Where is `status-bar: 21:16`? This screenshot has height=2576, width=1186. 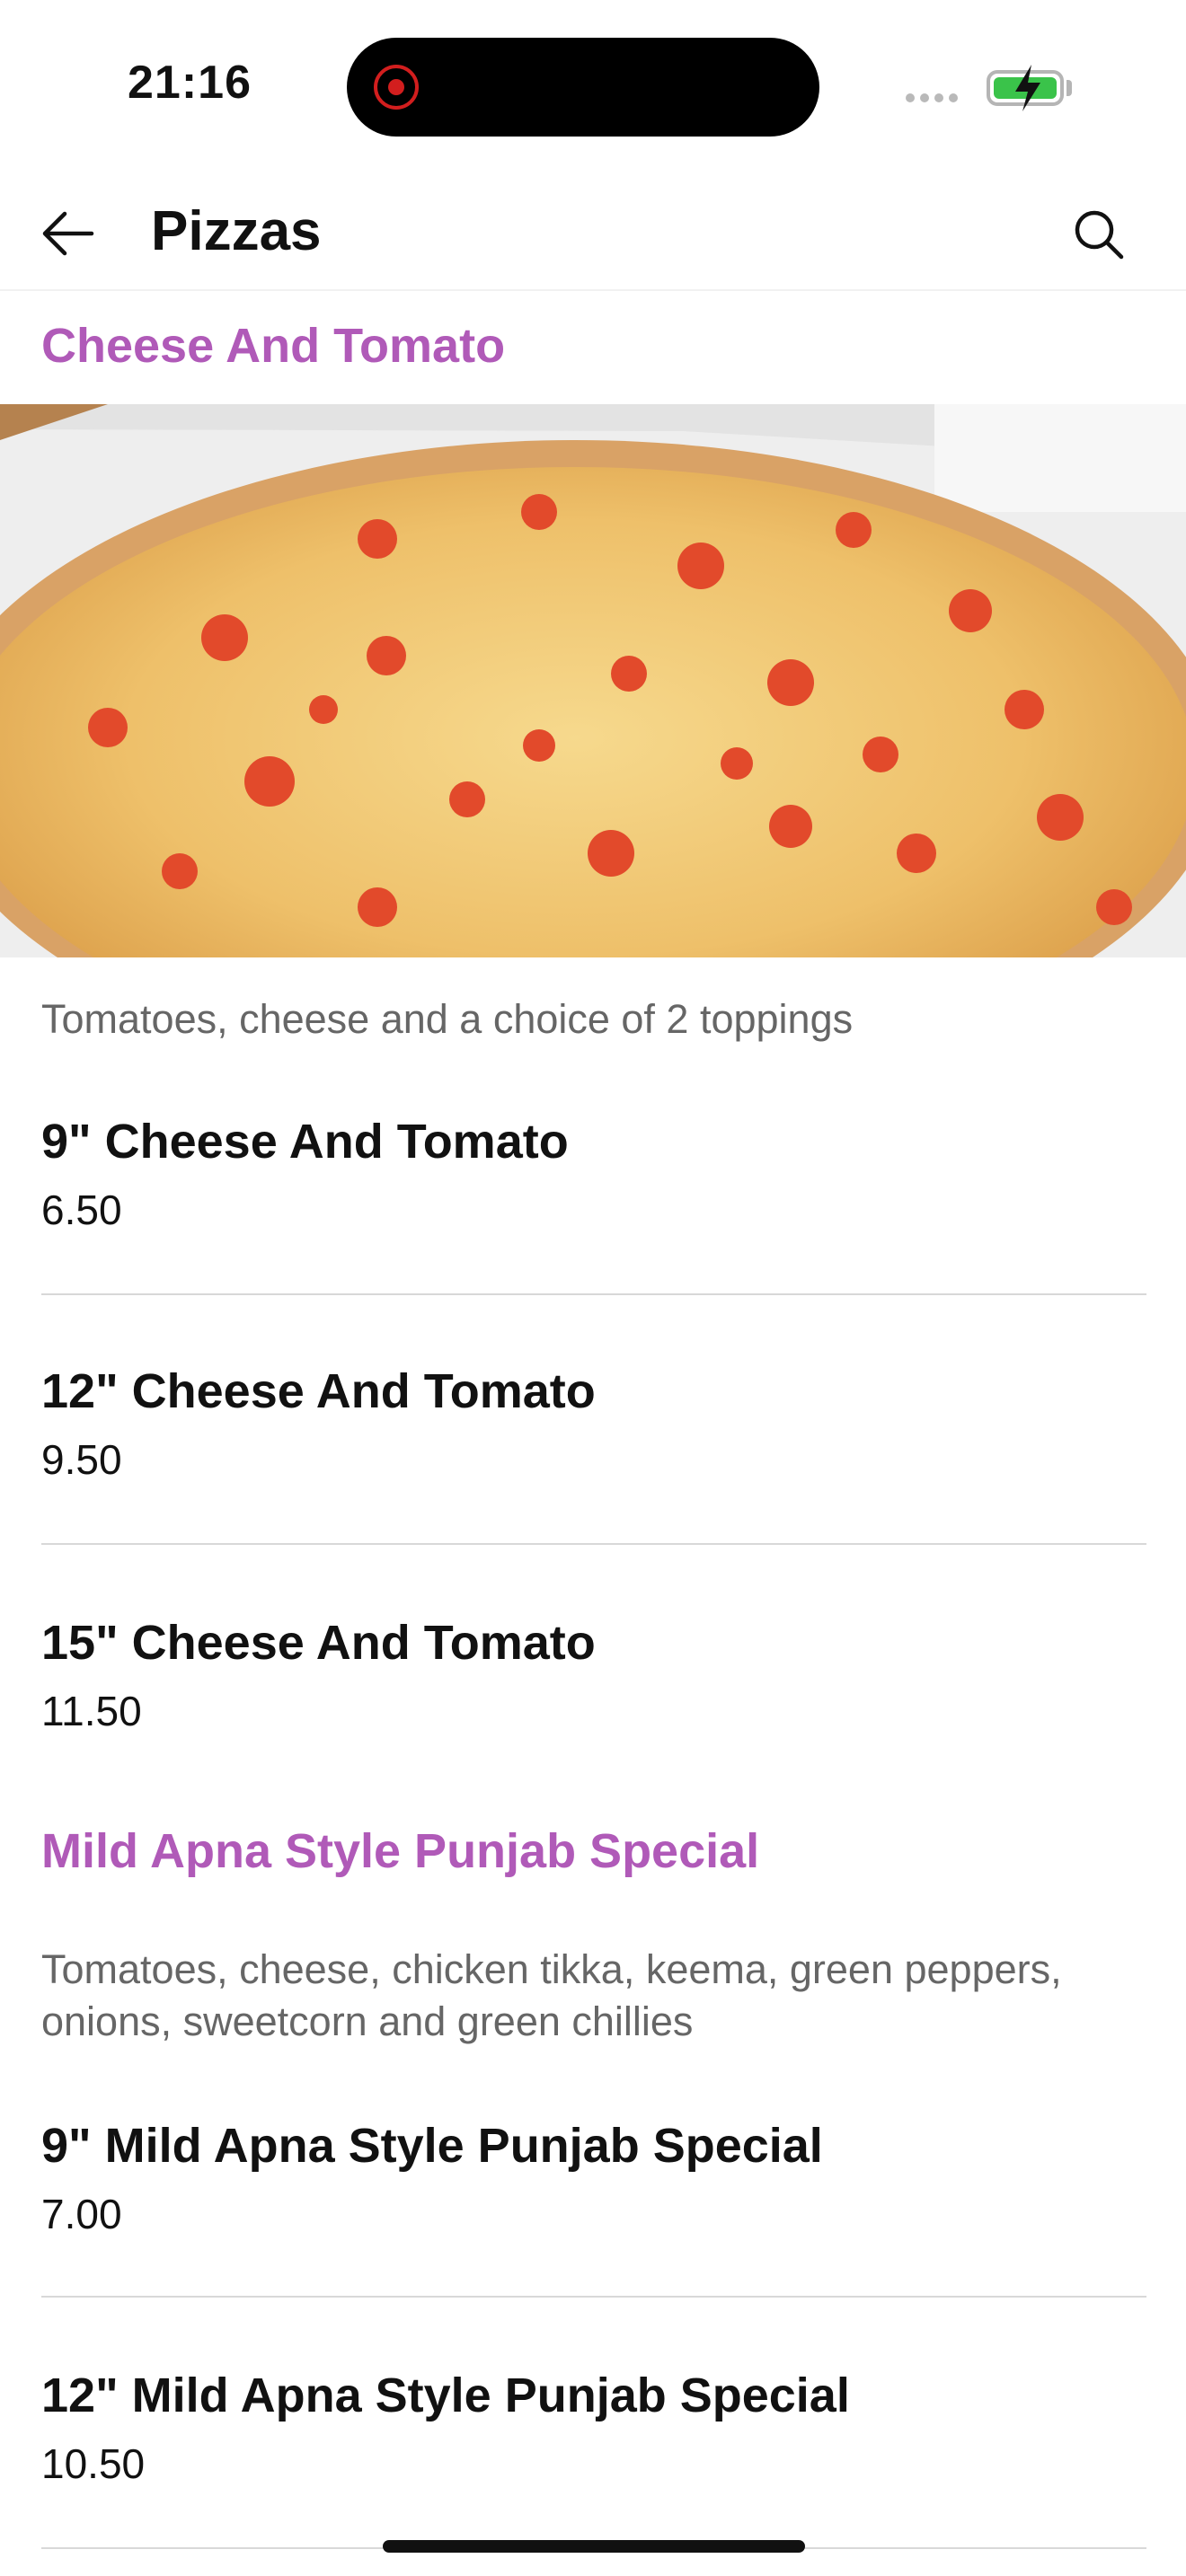
status-bar: 21:16 is located at coordinates (593, 81).